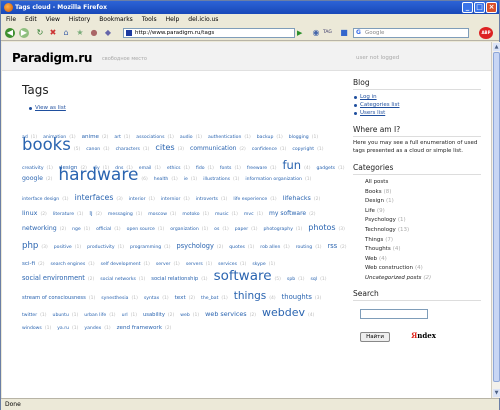 The width and height of the screenshot is (500, 410). I want to click on go-icon: ▶, so click(301, 33).